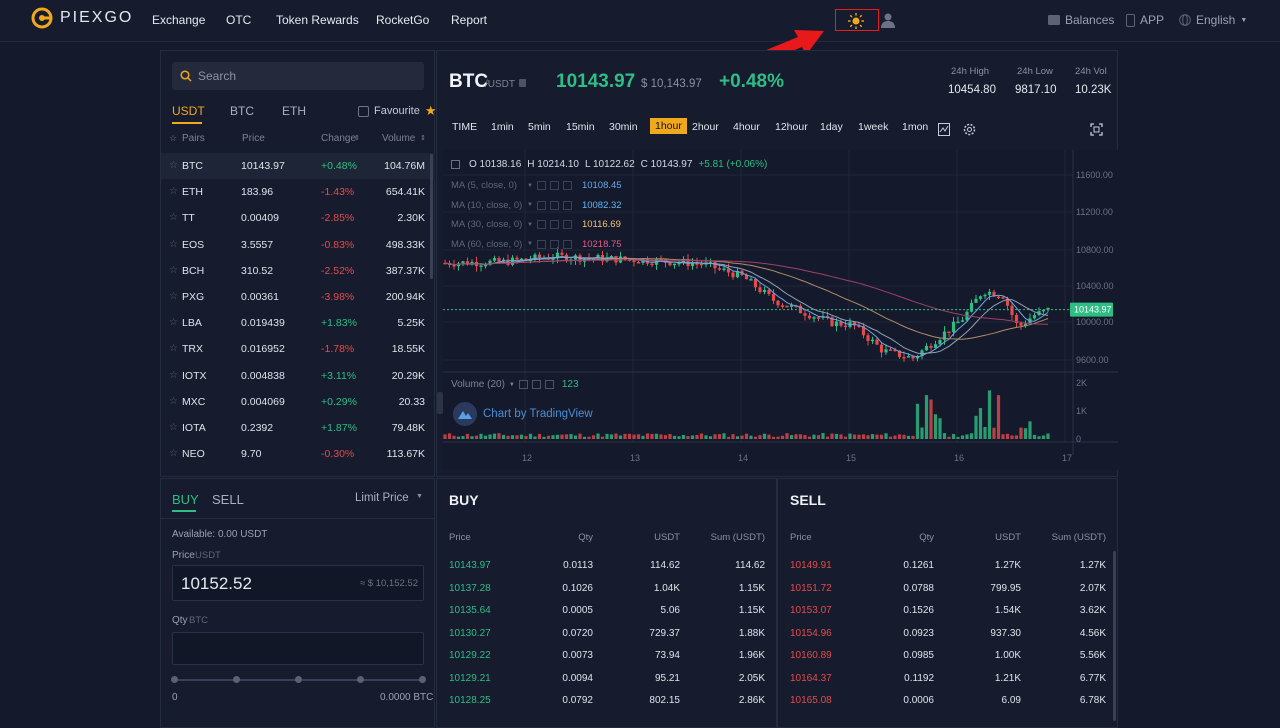 This screenshot has height=728, width=1280. I want to click on nav-report: Report, so click(469, 20).